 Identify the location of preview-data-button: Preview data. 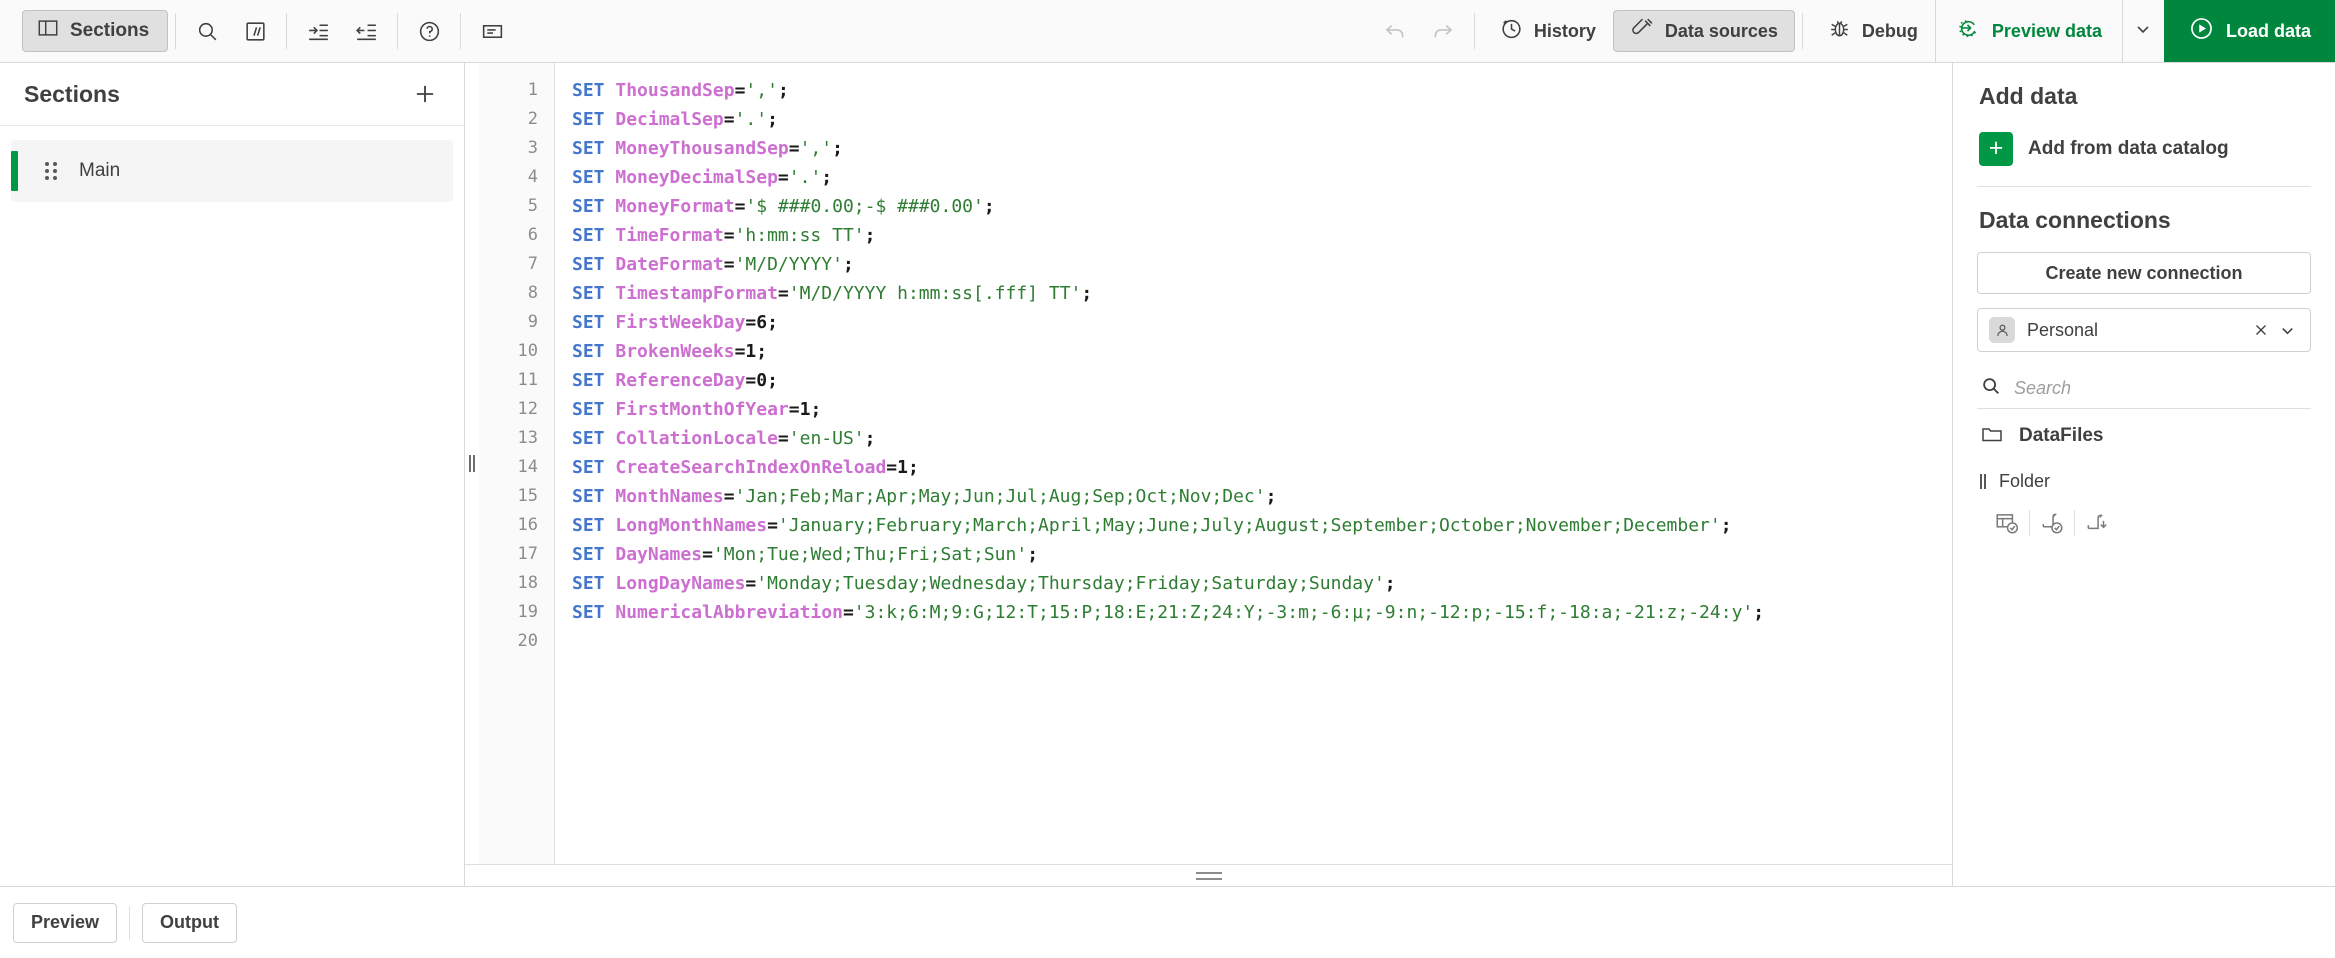
(2028, 31).